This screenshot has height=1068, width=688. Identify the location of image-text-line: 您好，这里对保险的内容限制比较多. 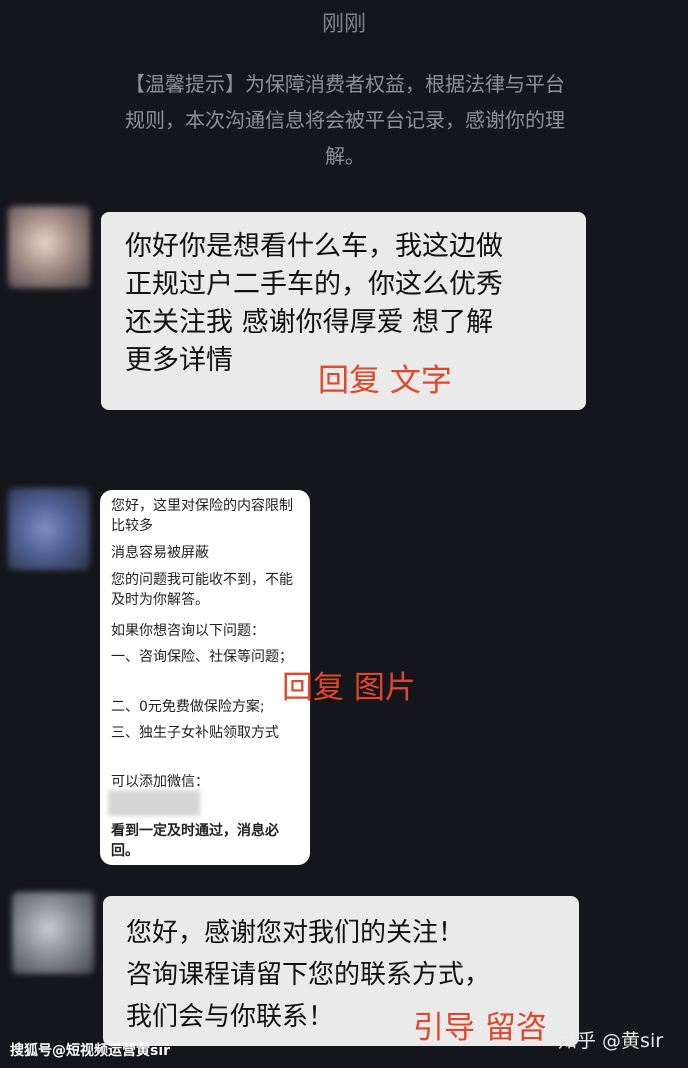
(202, 516).